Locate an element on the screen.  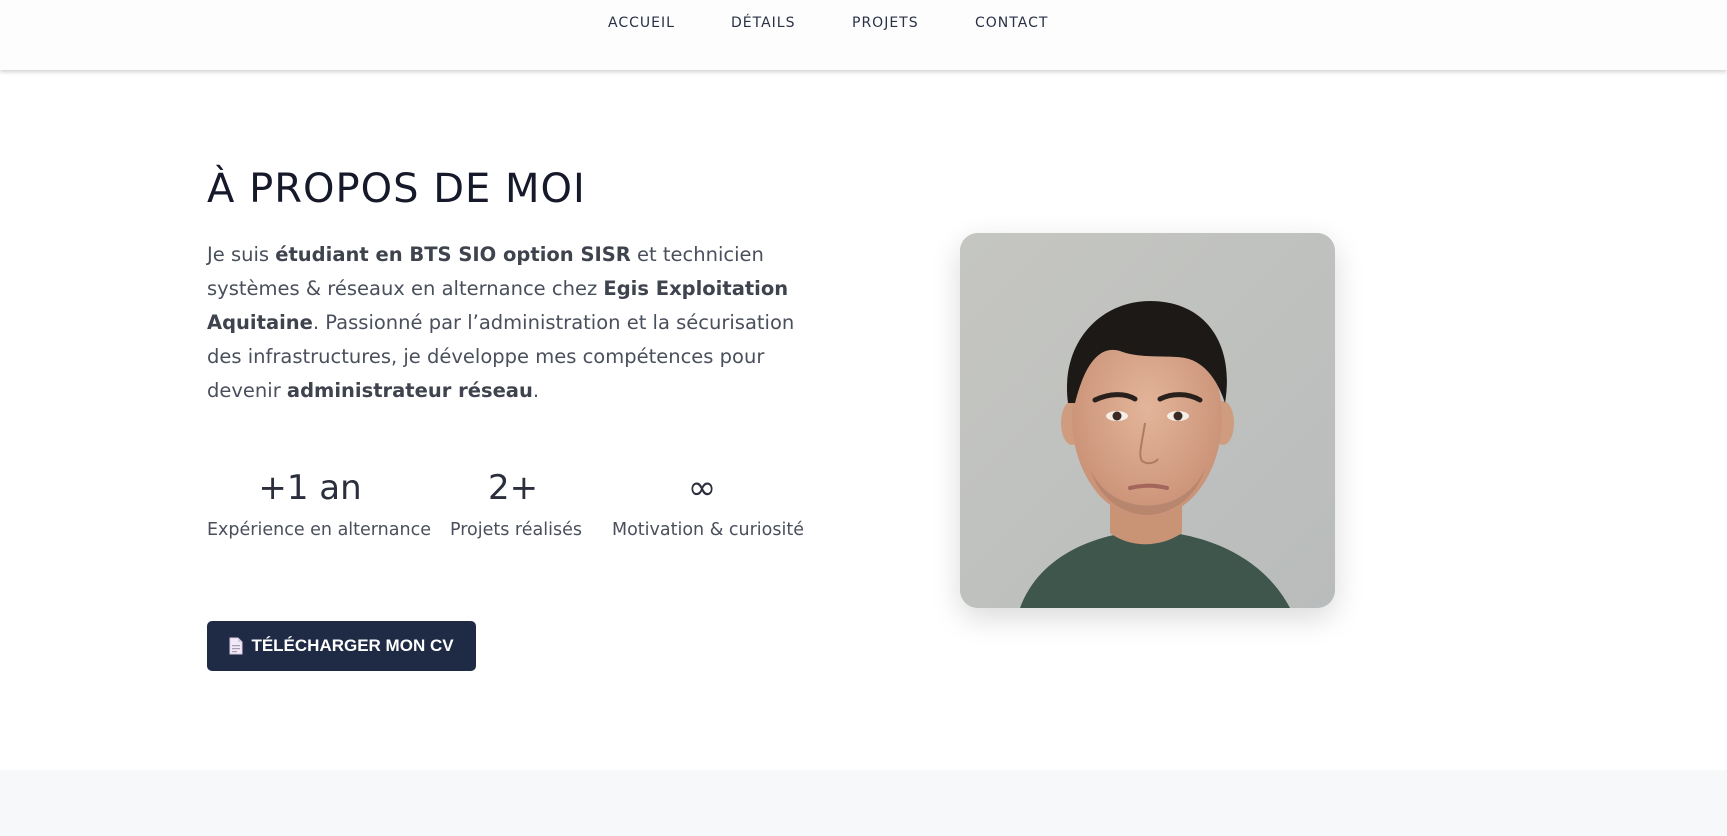
bio-text-1: Je suis is located at coordinates (241, 254).